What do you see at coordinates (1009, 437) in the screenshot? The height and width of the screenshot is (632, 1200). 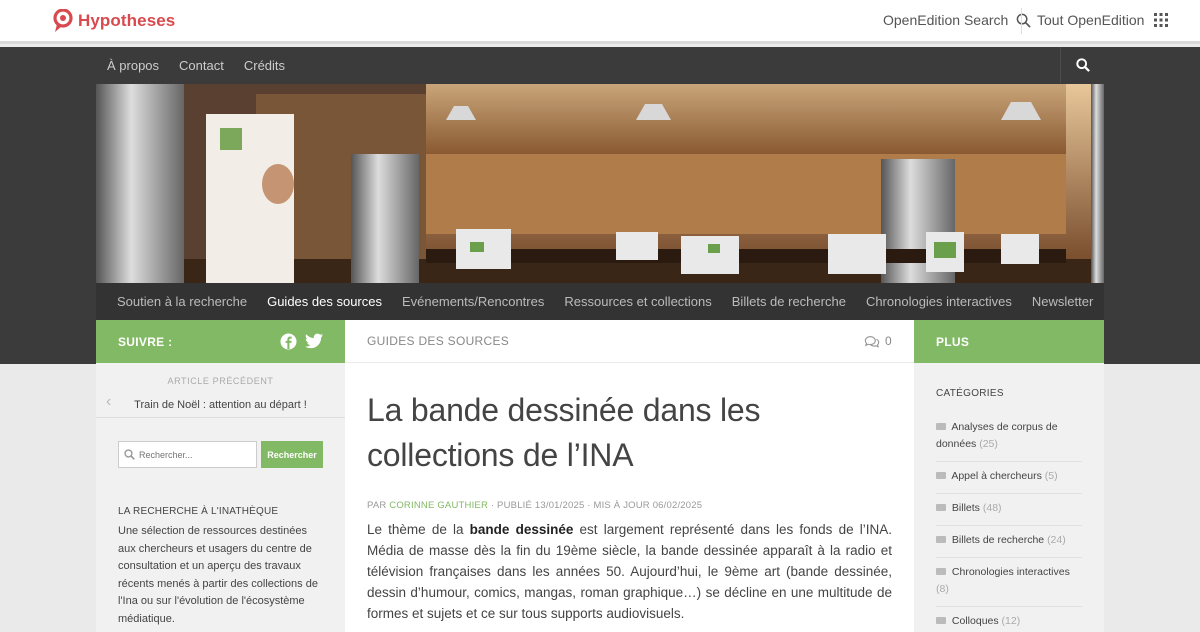 I see `category-item: Analyses de corpus de données (25)` at bounding box center [1009, 437].